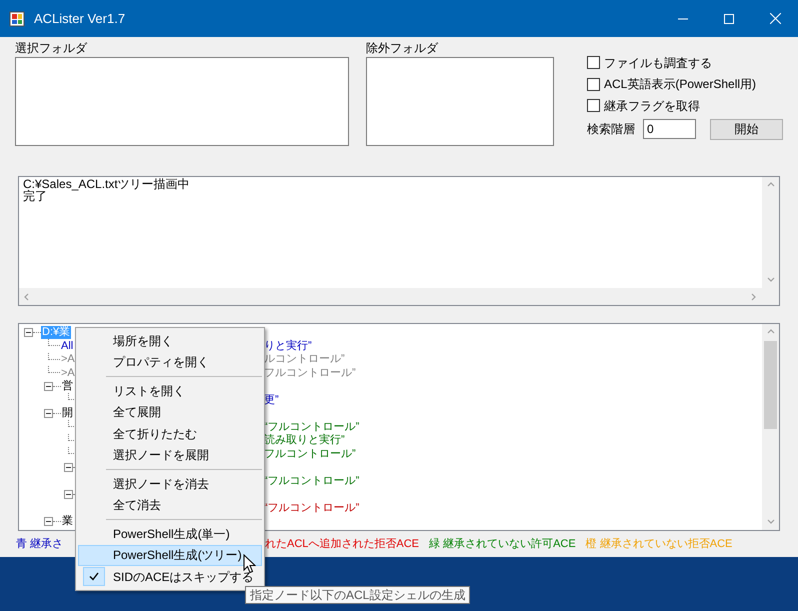  What do you see at coordinates (170, 577) in the screenshot?
I see `menu-item: SIDのACEはスキップする` at bounding box center [170, 577].